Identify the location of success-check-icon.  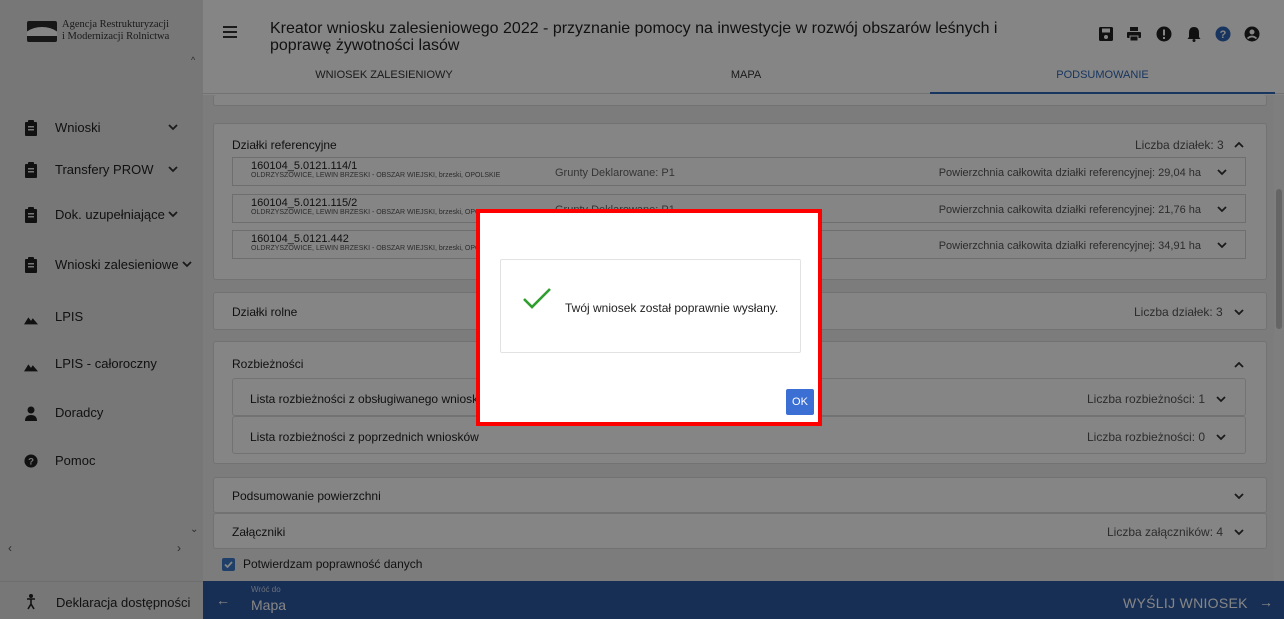
(537, 298).